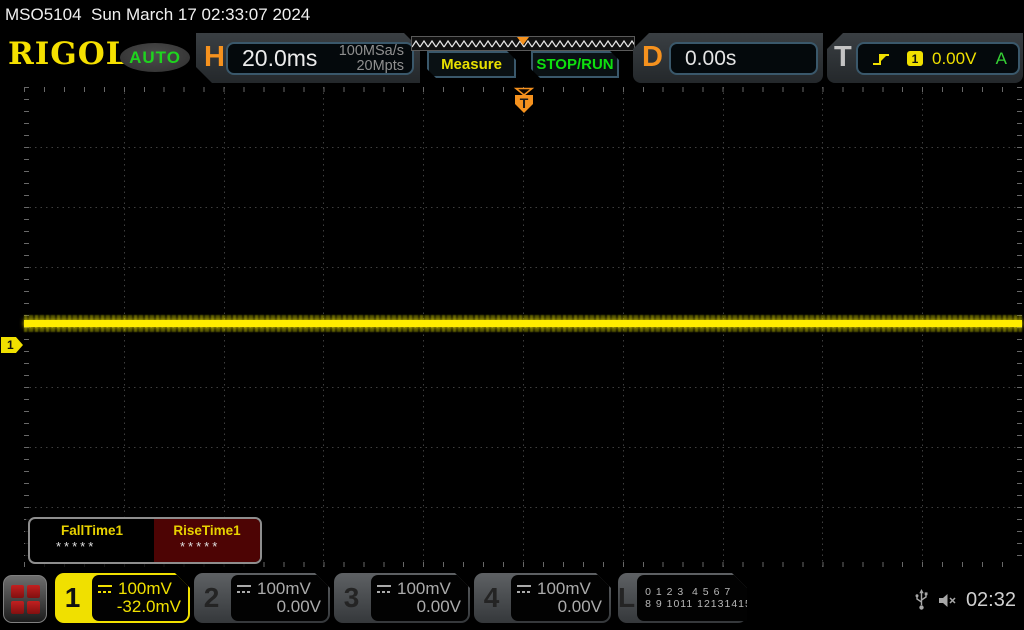  Describe the element at coordinates (211, 597) in the screenshot. I see `channel-number: 2` at that location.